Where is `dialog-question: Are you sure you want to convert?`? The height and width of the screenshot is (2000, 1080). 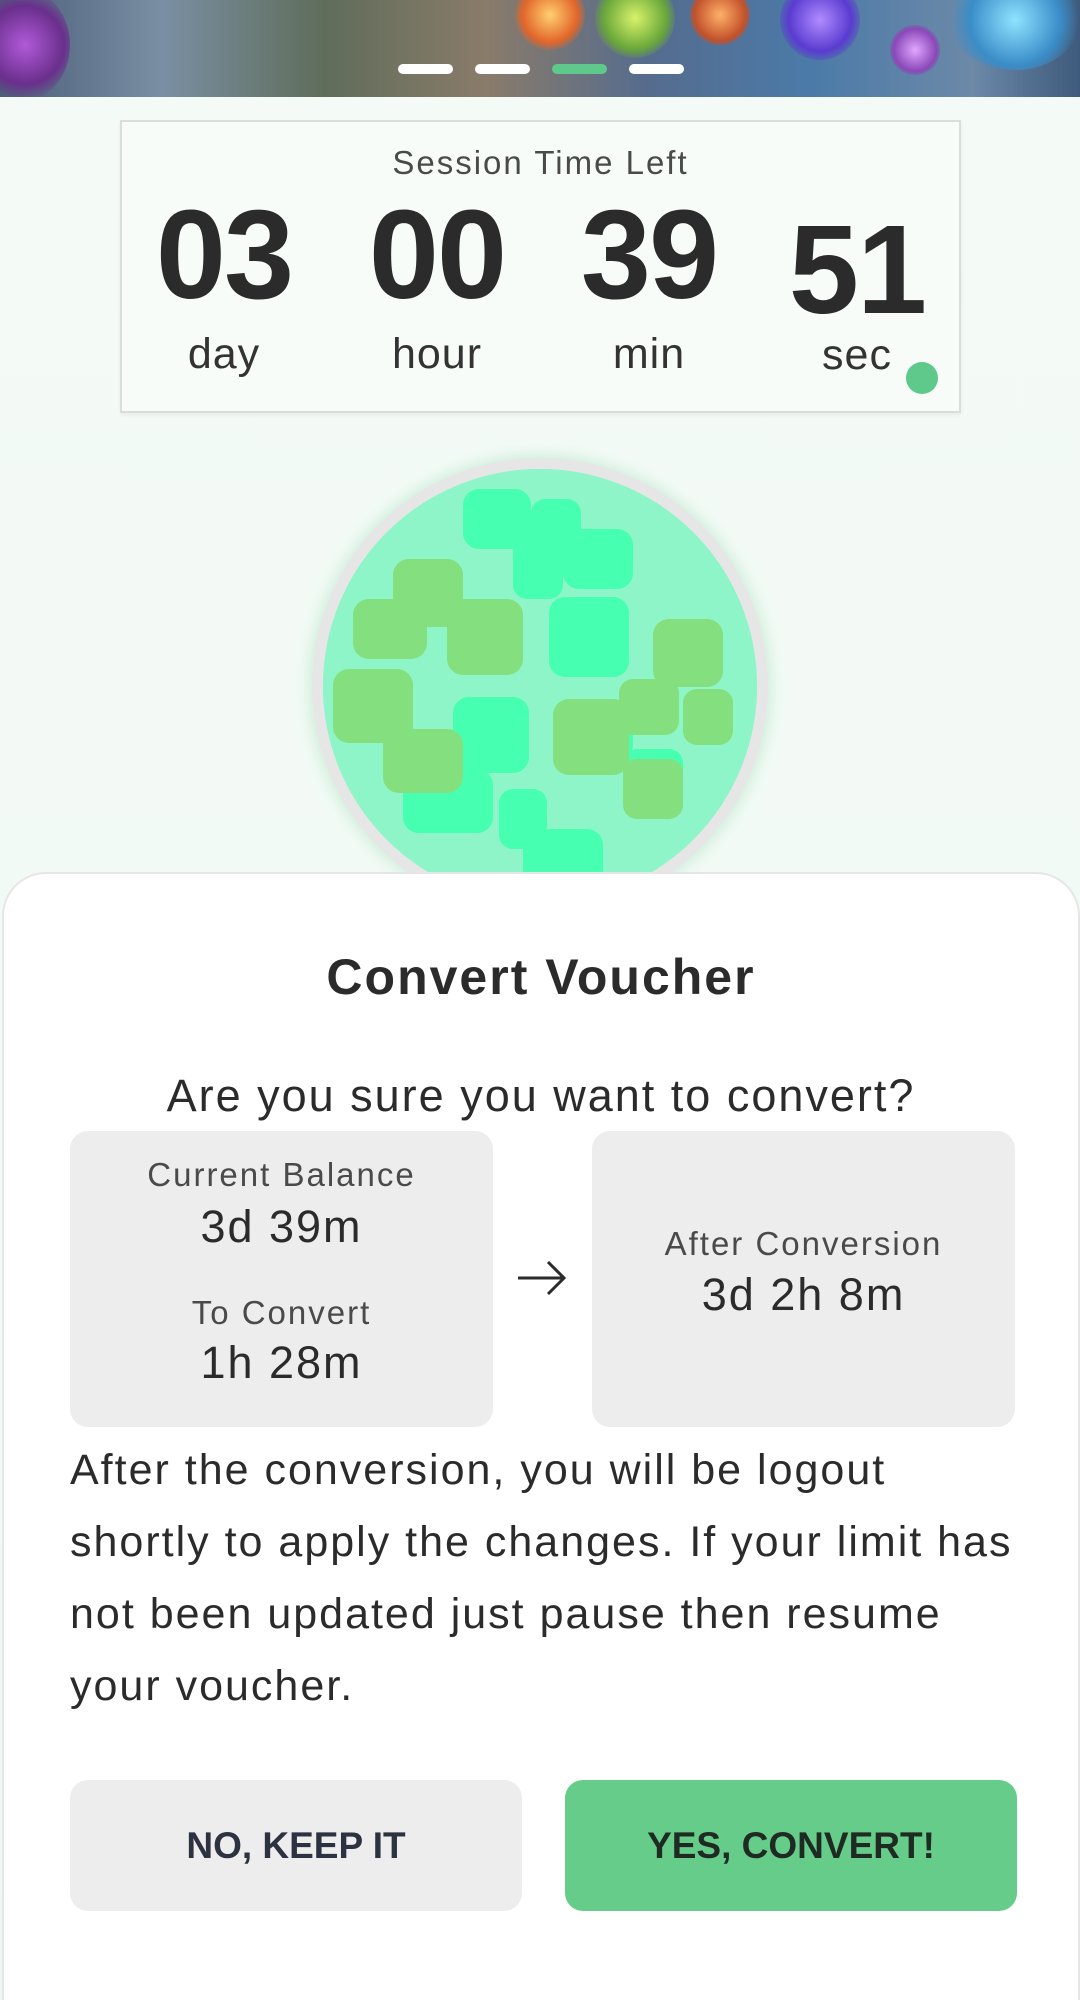 dialog-question: Are you sure you want to convert? is located at coordinates (541, 1095).